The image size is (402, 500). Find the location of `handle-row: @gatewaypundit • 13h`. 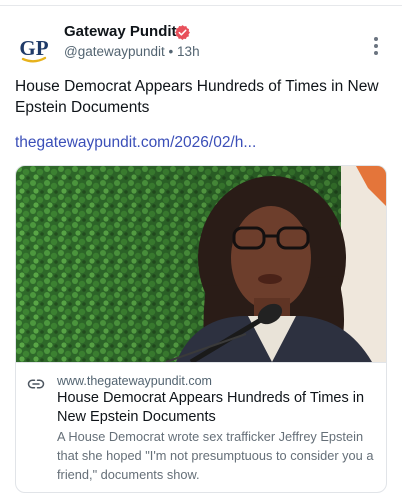

handle-row: @gatewaypundit • 13h is located at coordinates (132, 52).